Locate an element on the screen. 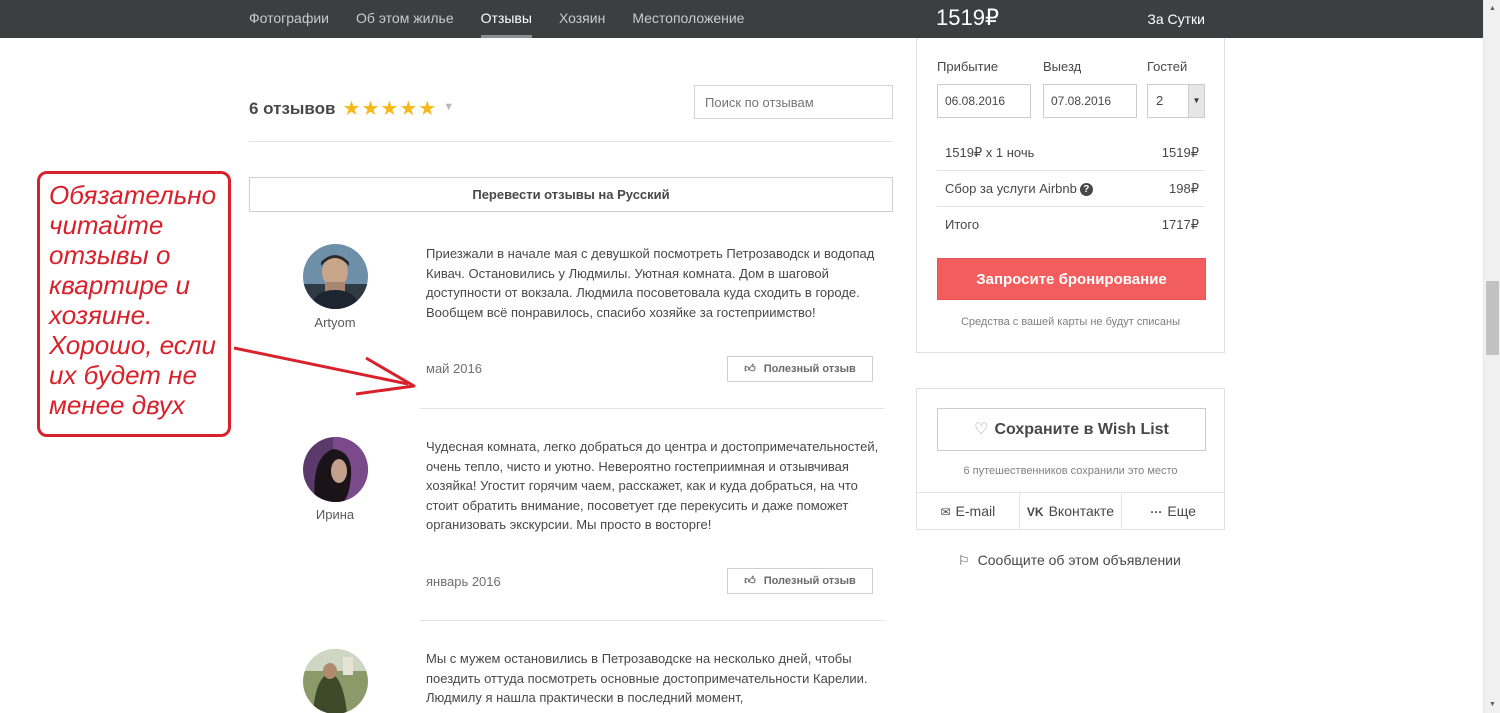 The image size is (1500, 713). rating-stars: ★ ★ ★ ★ ★ ▼ is located at coordinates (399, 109).